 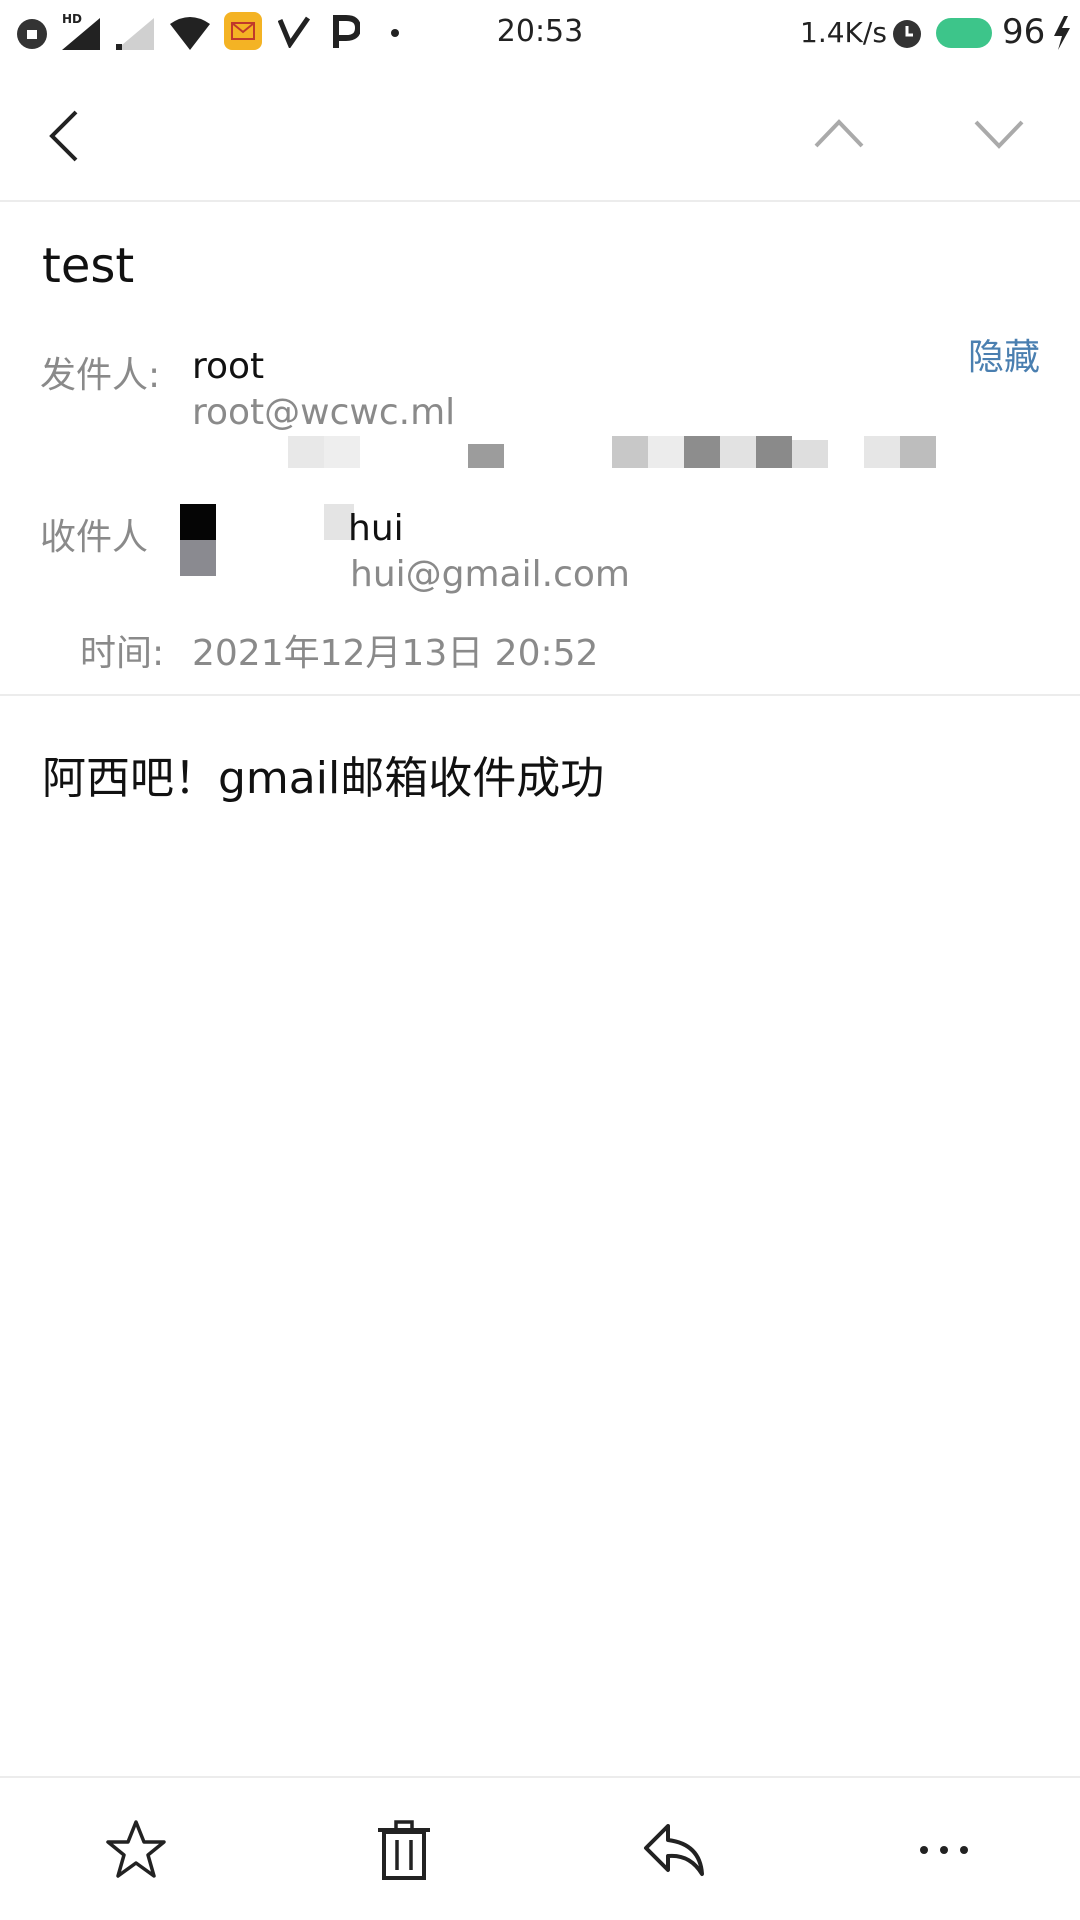 I want to click on network-speed: 1.4K/s, so click(x=843, y=32).